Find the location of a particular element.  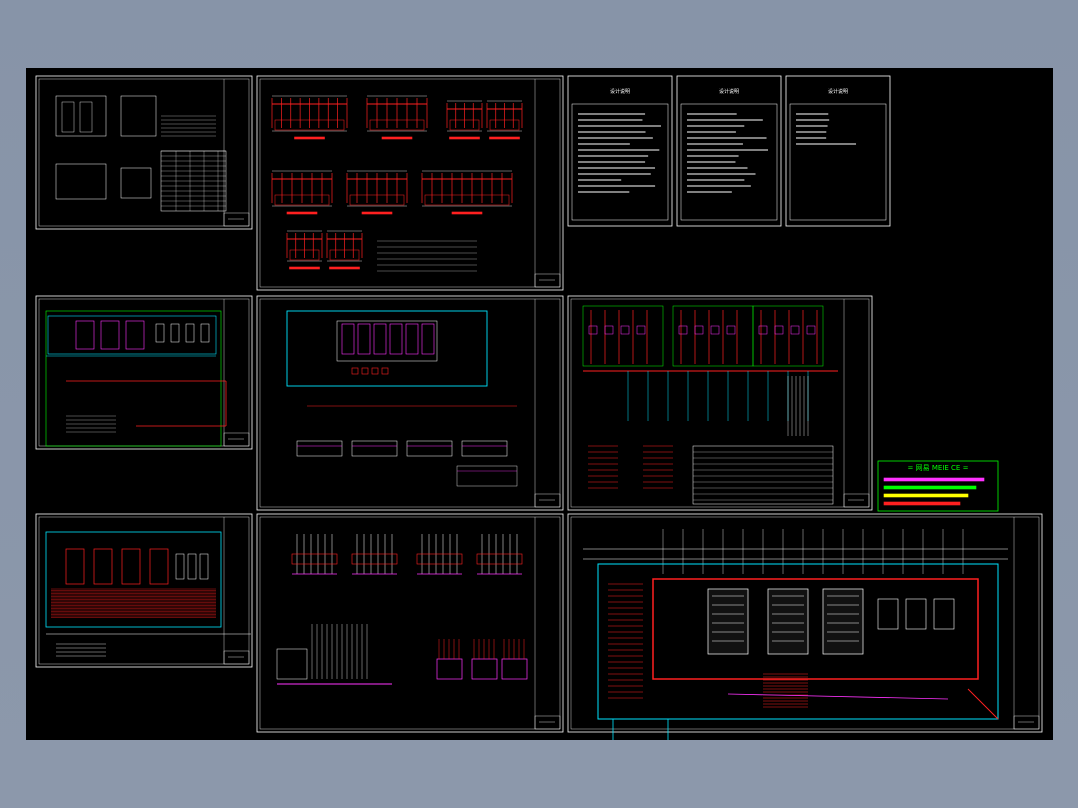

drawing-sheet-s1 is located at coordinates (144, 152).